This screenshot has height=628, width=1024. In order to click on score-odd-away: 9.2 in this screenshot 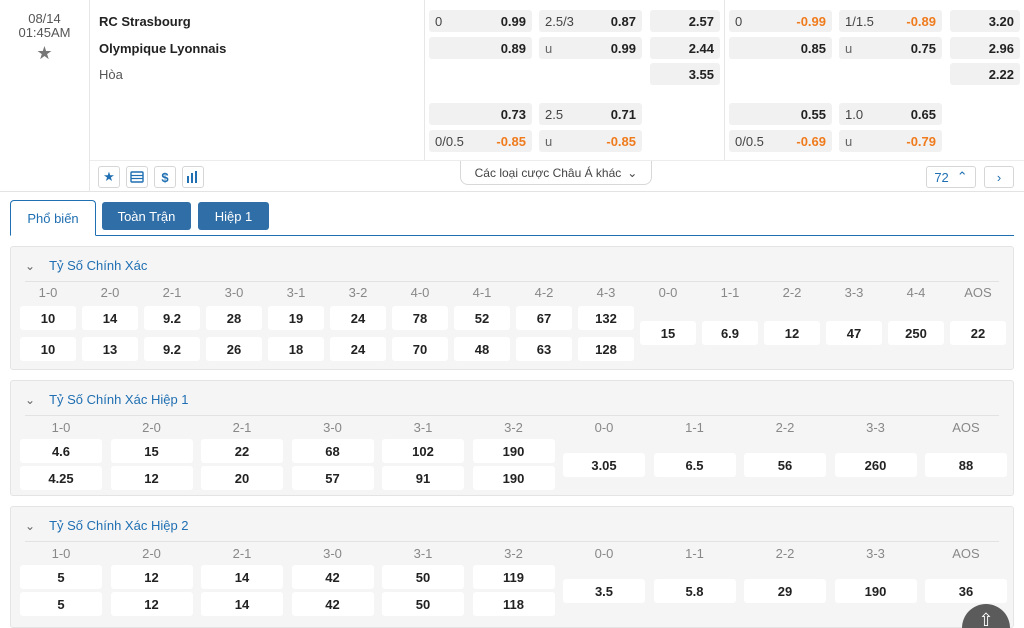, I will do `click(172, 349)`.